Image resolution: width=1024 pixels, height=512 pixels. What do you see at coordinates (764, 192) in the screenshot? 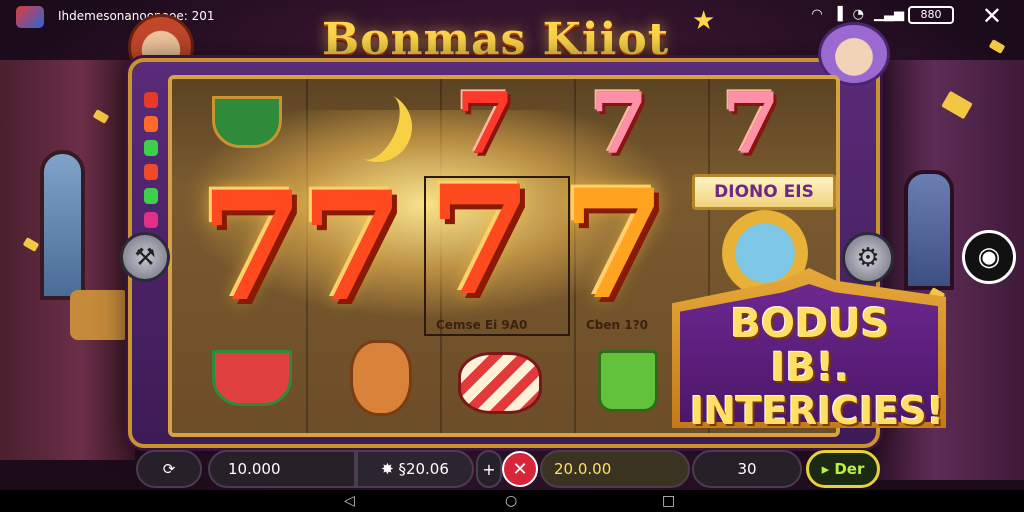
I see `bonus-plate: DIONO EIS` at bounding box center [764, 192].